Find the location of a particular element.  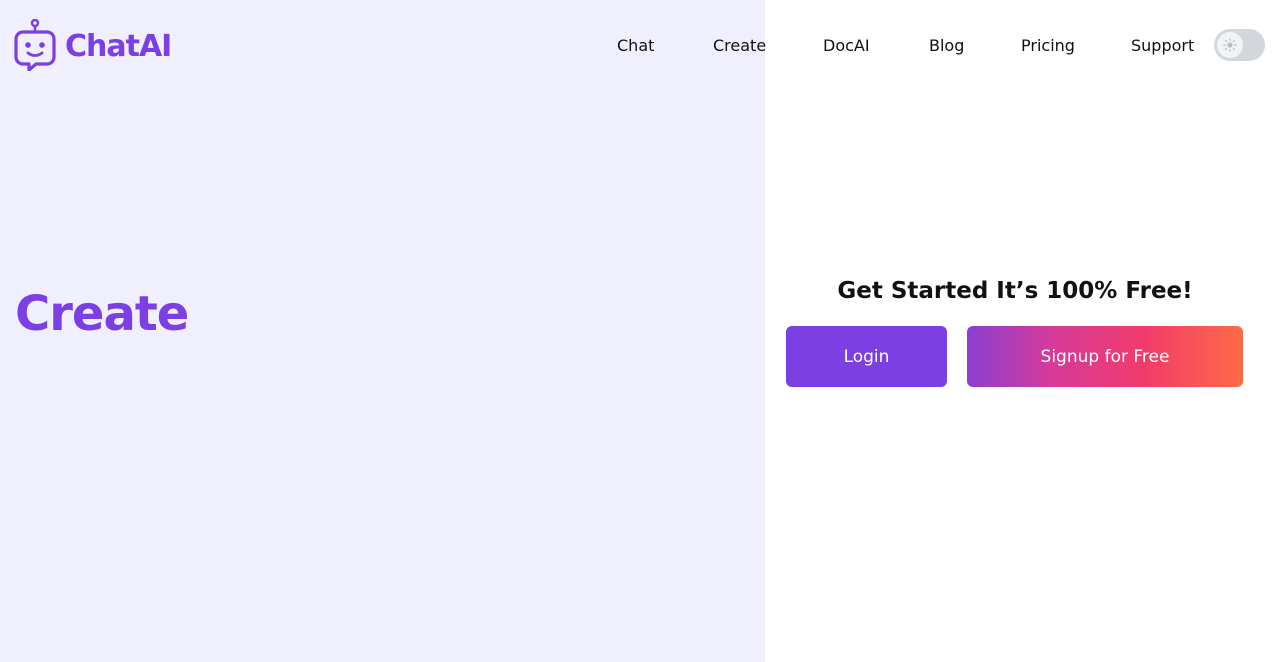

nav-link-support: Support is located at coordinates (1162, 45).